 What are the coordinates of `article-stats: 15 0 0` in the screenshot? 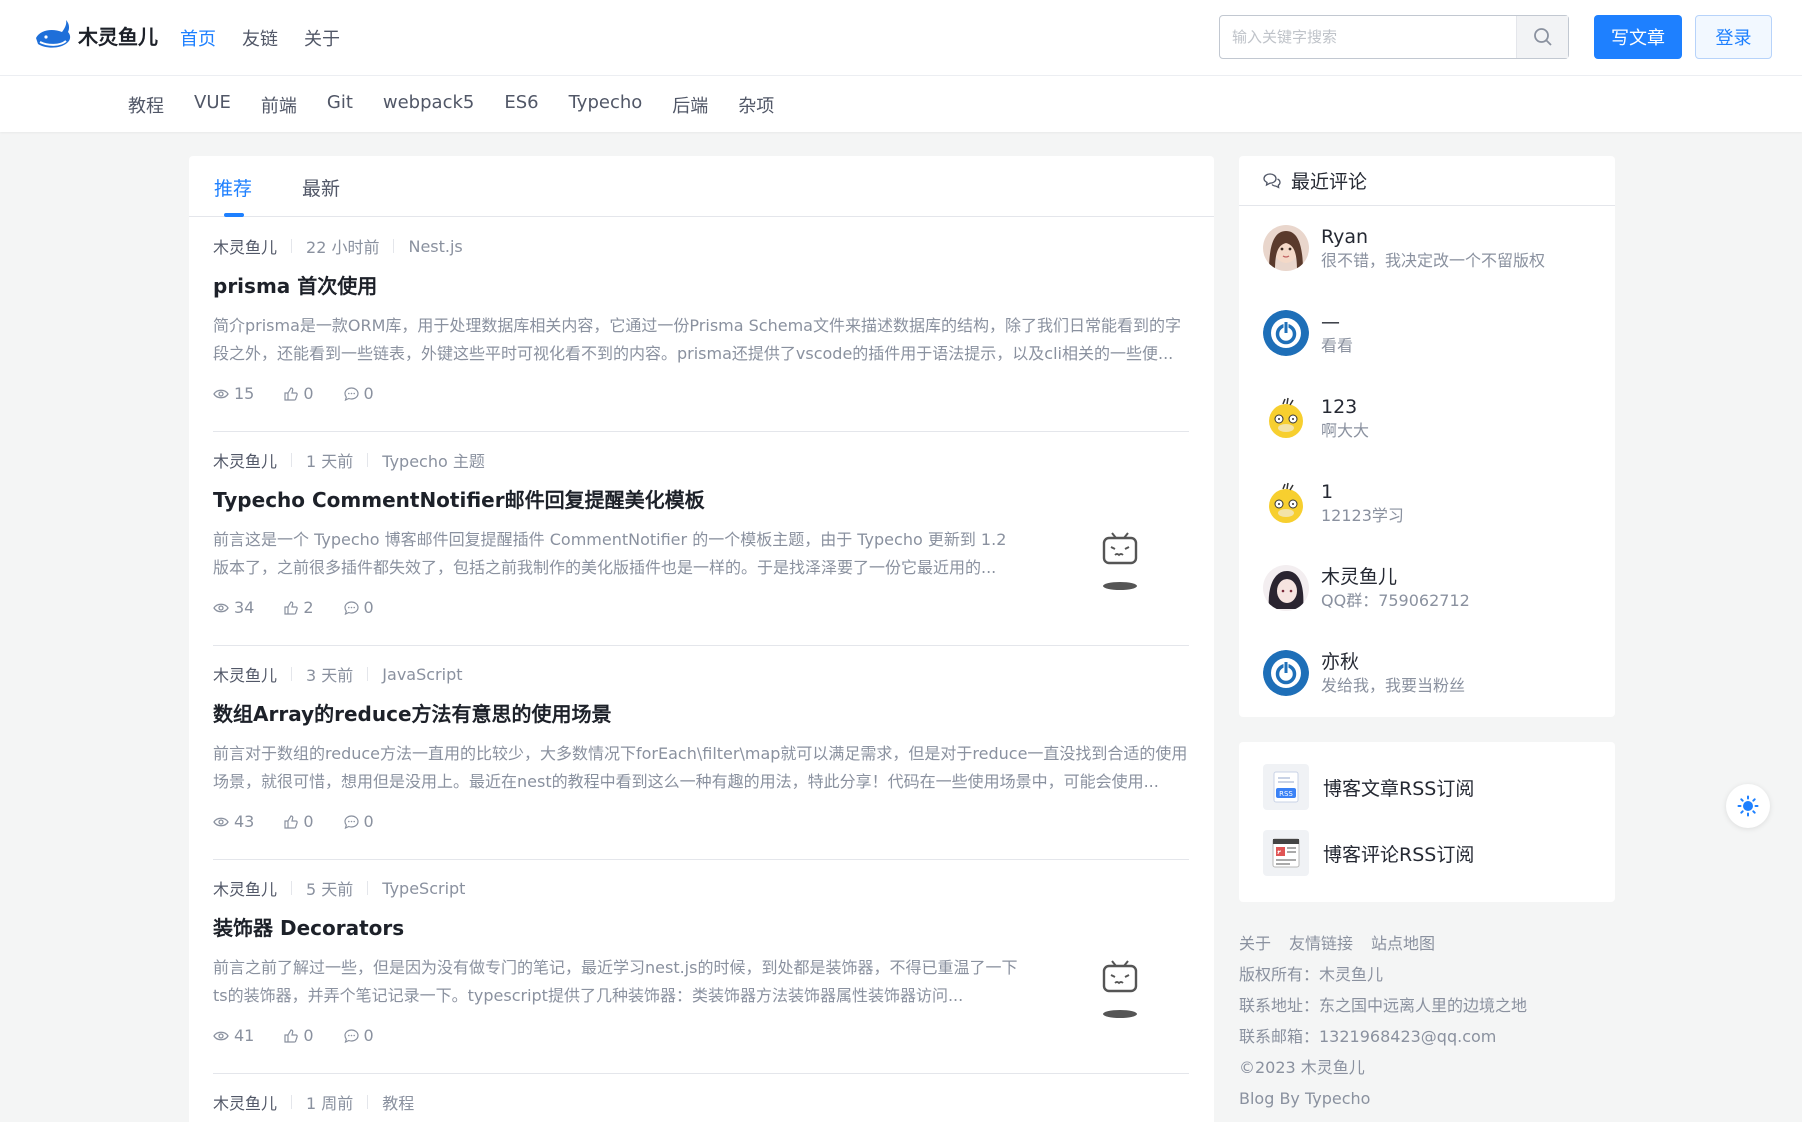 It's located at (293, 393).